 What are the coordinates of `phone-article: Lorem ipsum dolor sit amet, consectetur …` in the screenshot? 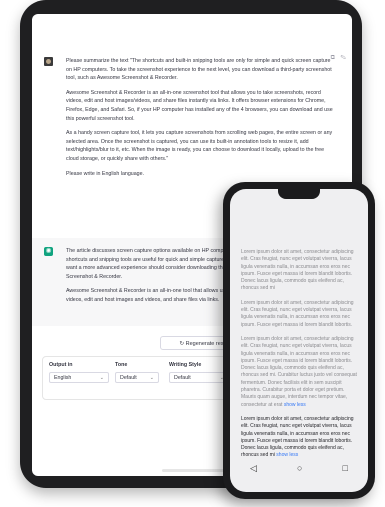 It's located at (299, 358).